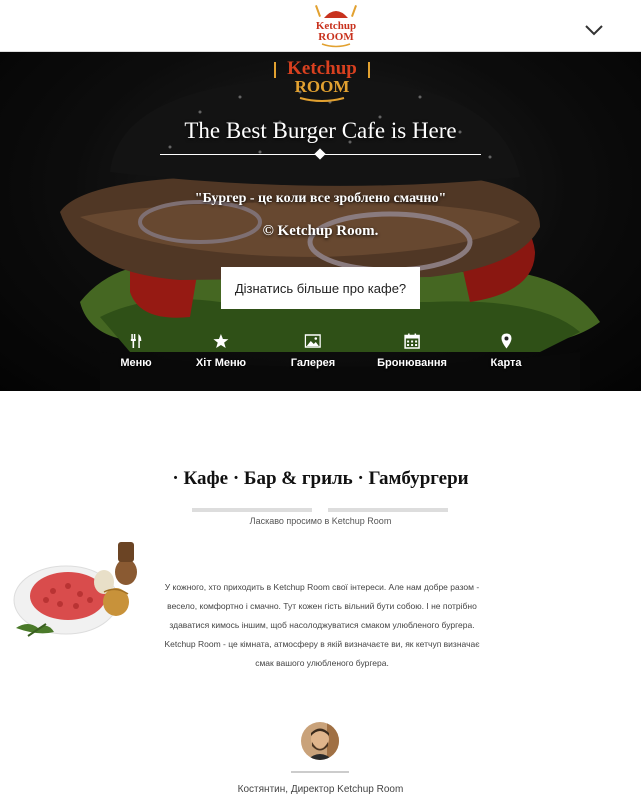 This screenshot has width=641, height=807. Describe the element at coordinates (75, 589) in the screenshot. I see `food-image` at that location.